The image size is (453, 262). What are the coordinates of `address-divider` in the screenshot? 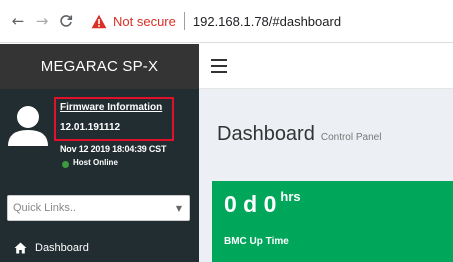 It's located at (184, 21).